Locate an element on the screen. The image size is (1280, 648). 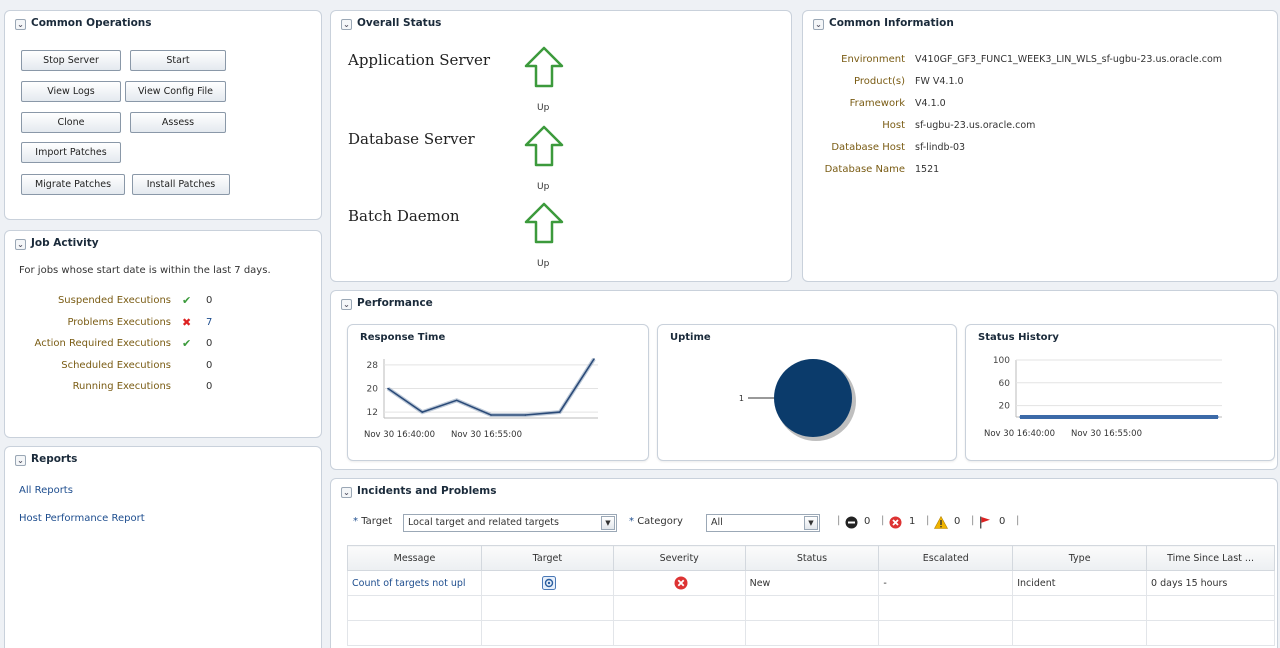
response-time-plot: 28 20 12 Nov 30 16:40:00 Nov 30 16:55:00 is located at coordinates (481, 398).